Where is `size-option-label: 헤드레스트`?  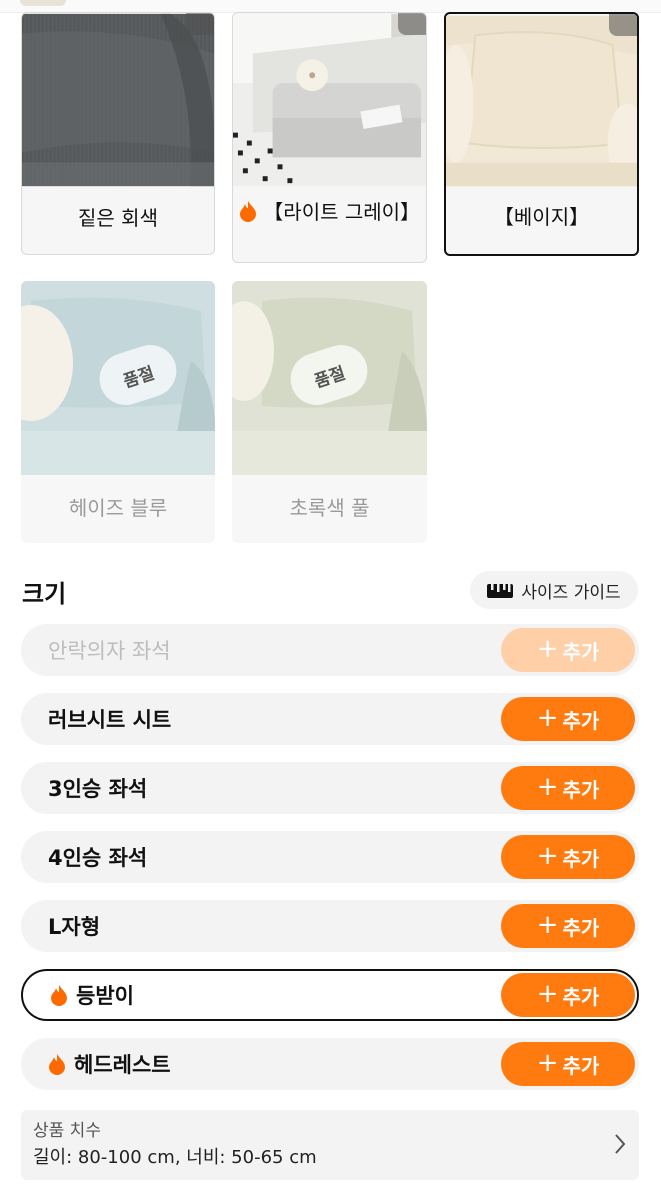 size-option-label: 헤드레스트 is located at coordinates (122, 1065).